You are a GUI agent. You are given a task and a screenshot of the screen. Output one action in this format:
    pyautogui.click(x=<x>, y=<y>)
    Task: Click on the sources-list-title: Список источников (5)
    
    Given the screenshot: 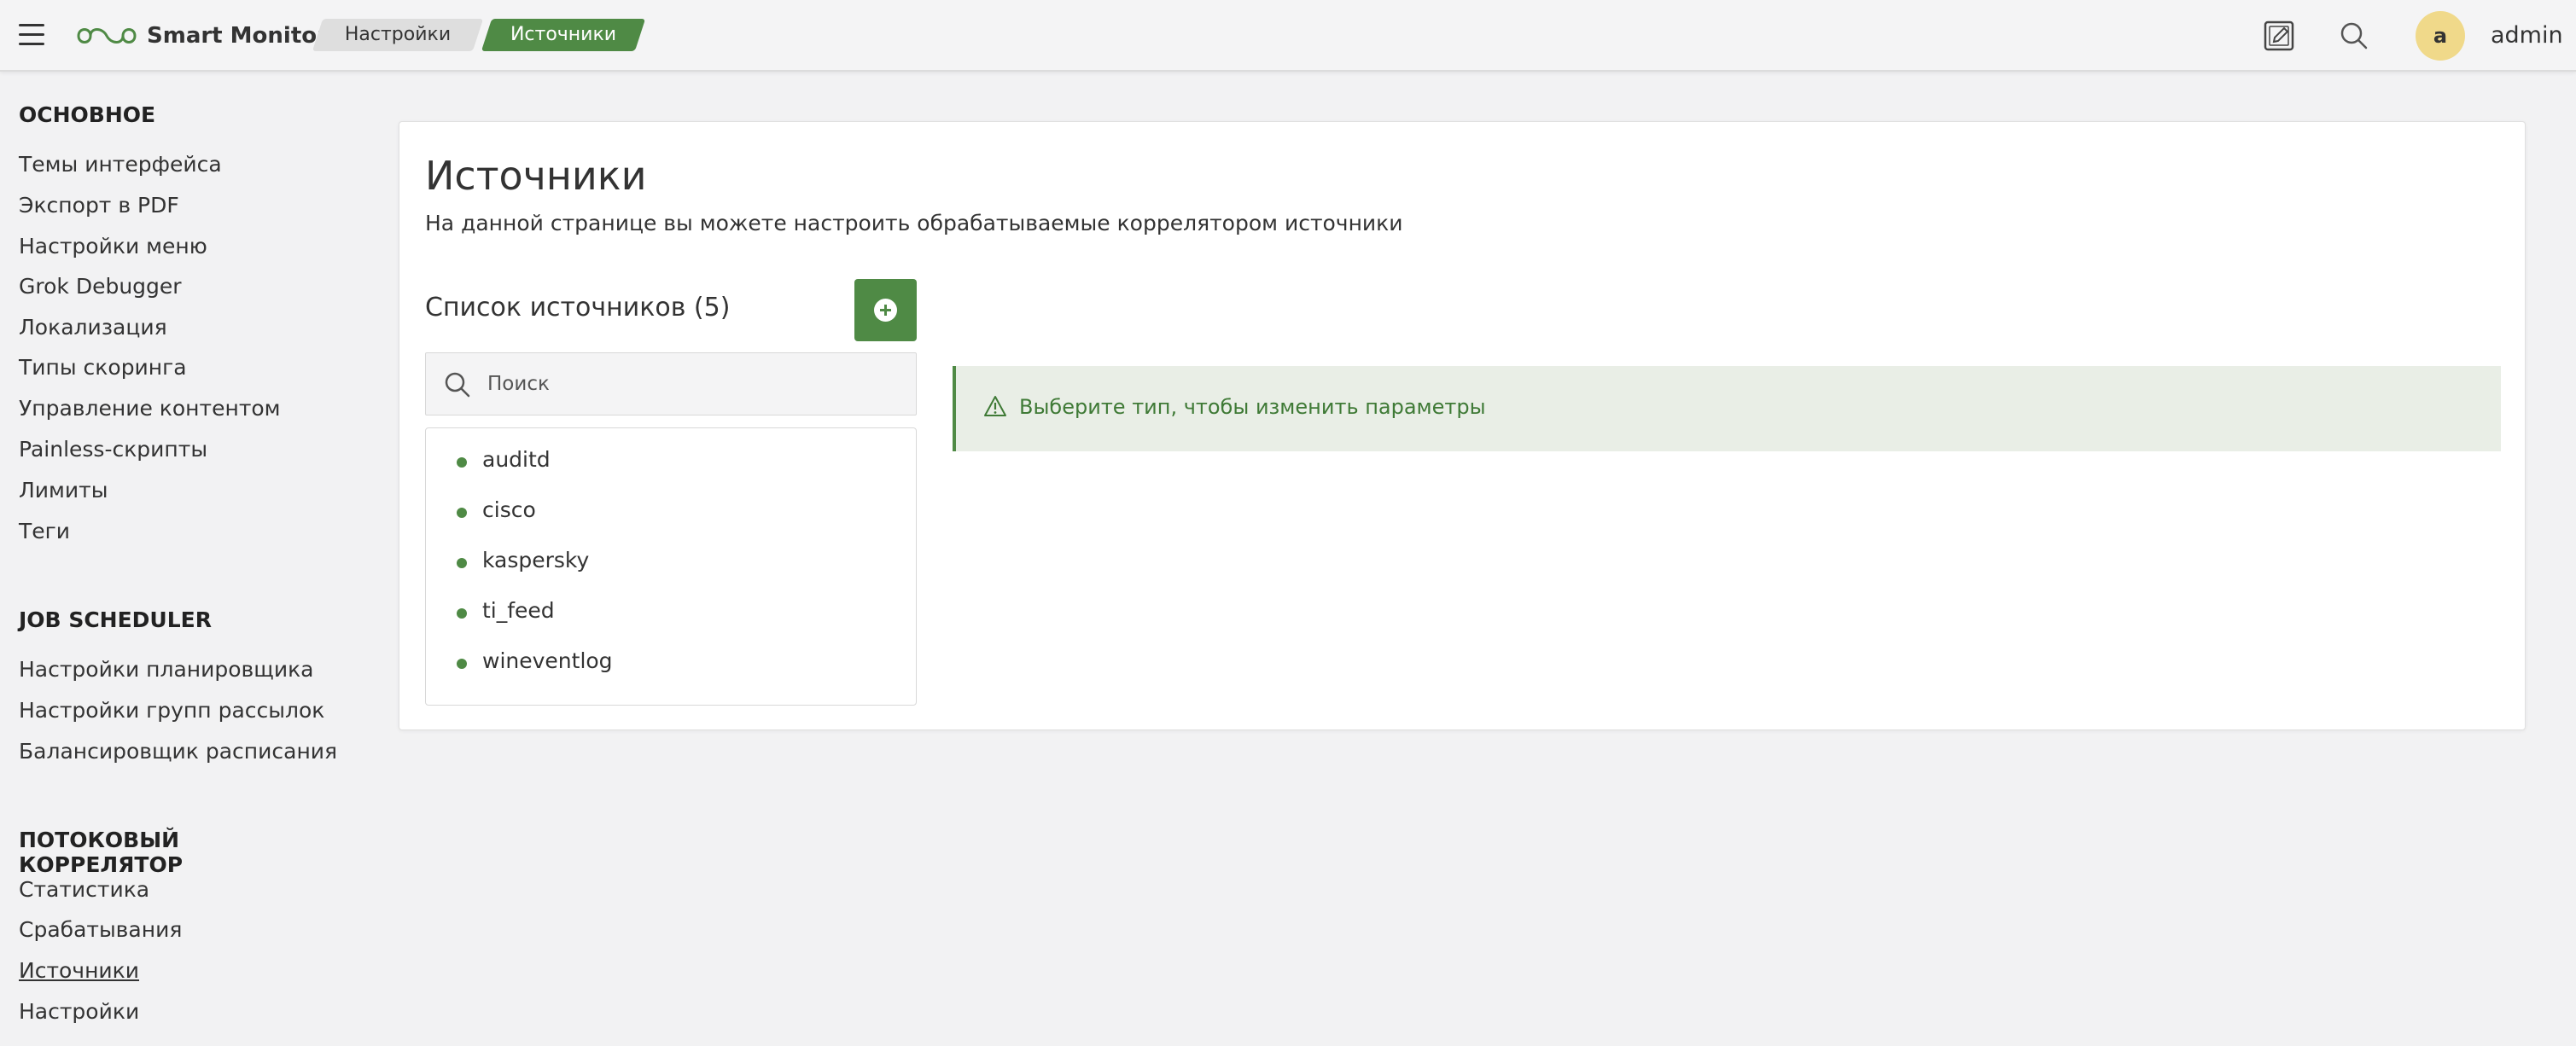 What is the action you would take?
    pyautogui.click(x=578, y=308)
    